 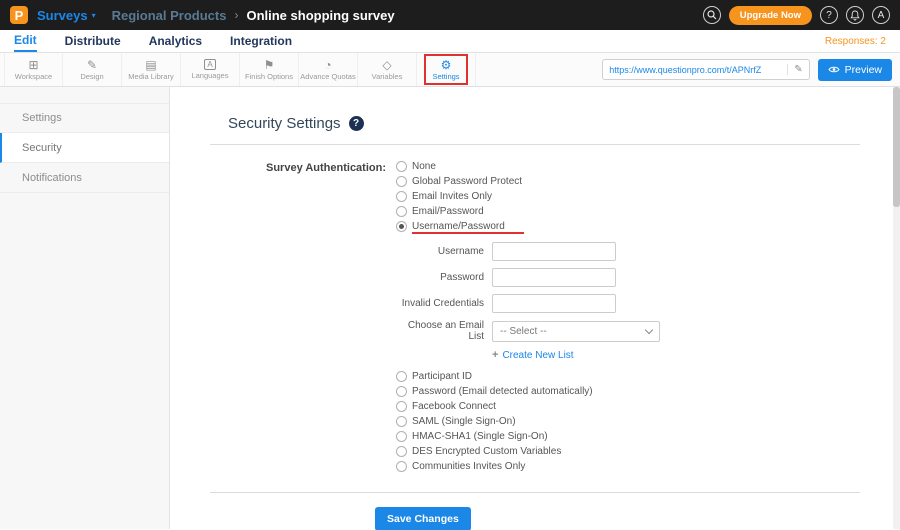 What do you see at coordinates (84, 118) in the screenshot?
I see `sidebar-item-settings: Settings` at bounding box center [84, 118].